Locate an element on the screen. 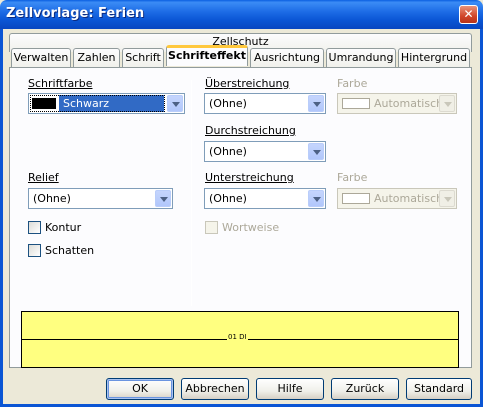 This screenshot has height=407, width=483. overline-value: (Ohne) is located at coordinates (228, 103).